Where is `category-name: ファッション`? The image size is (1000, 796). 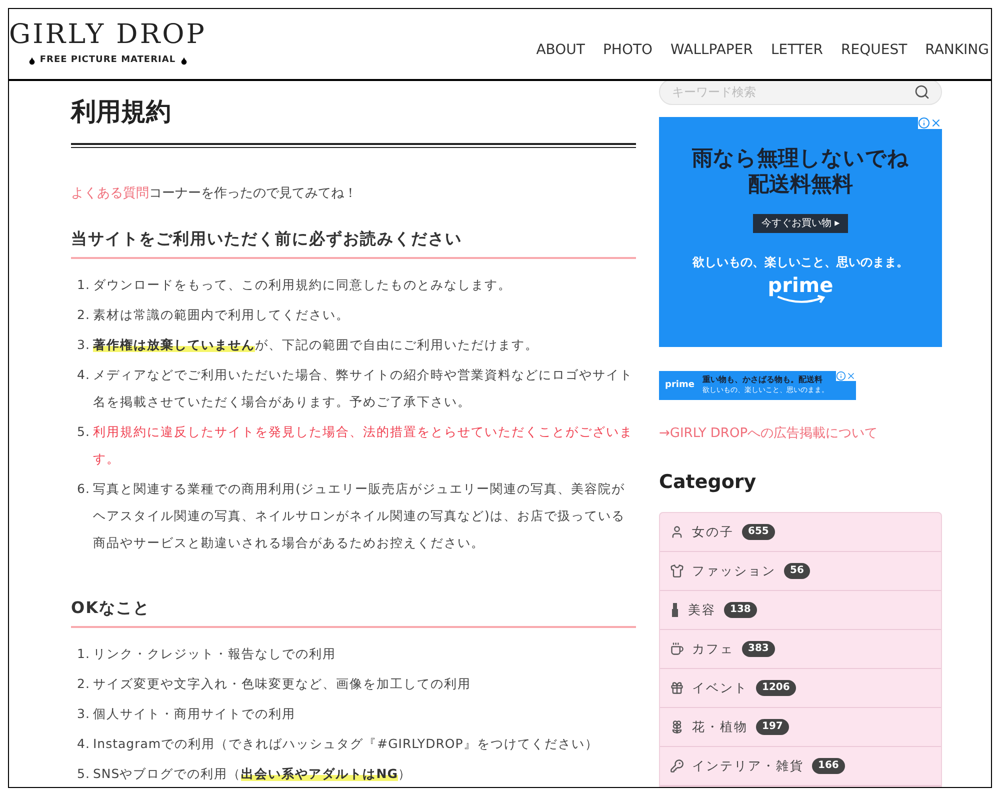 category-name: ファッション is located at coordinates (734, 571).